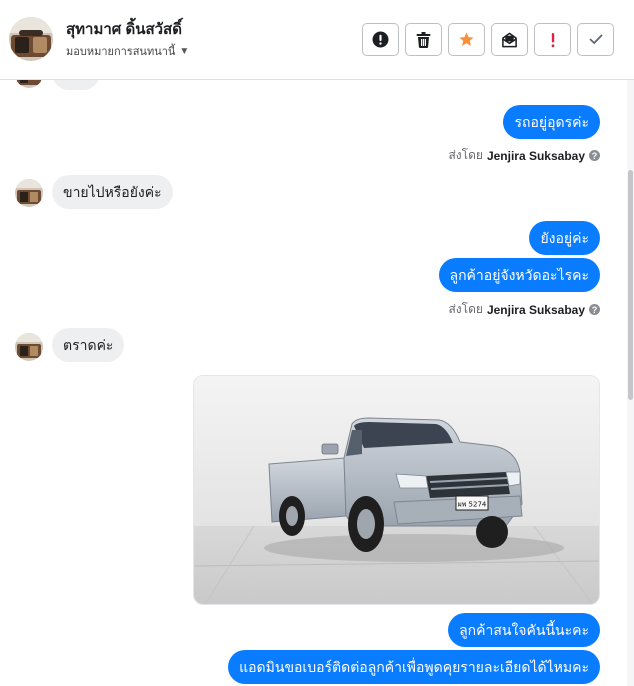 This screenshot has width=634, height=686. I want to click on message-outgoing: รถอยู่อุดรค่ะ, so click(551, 122).